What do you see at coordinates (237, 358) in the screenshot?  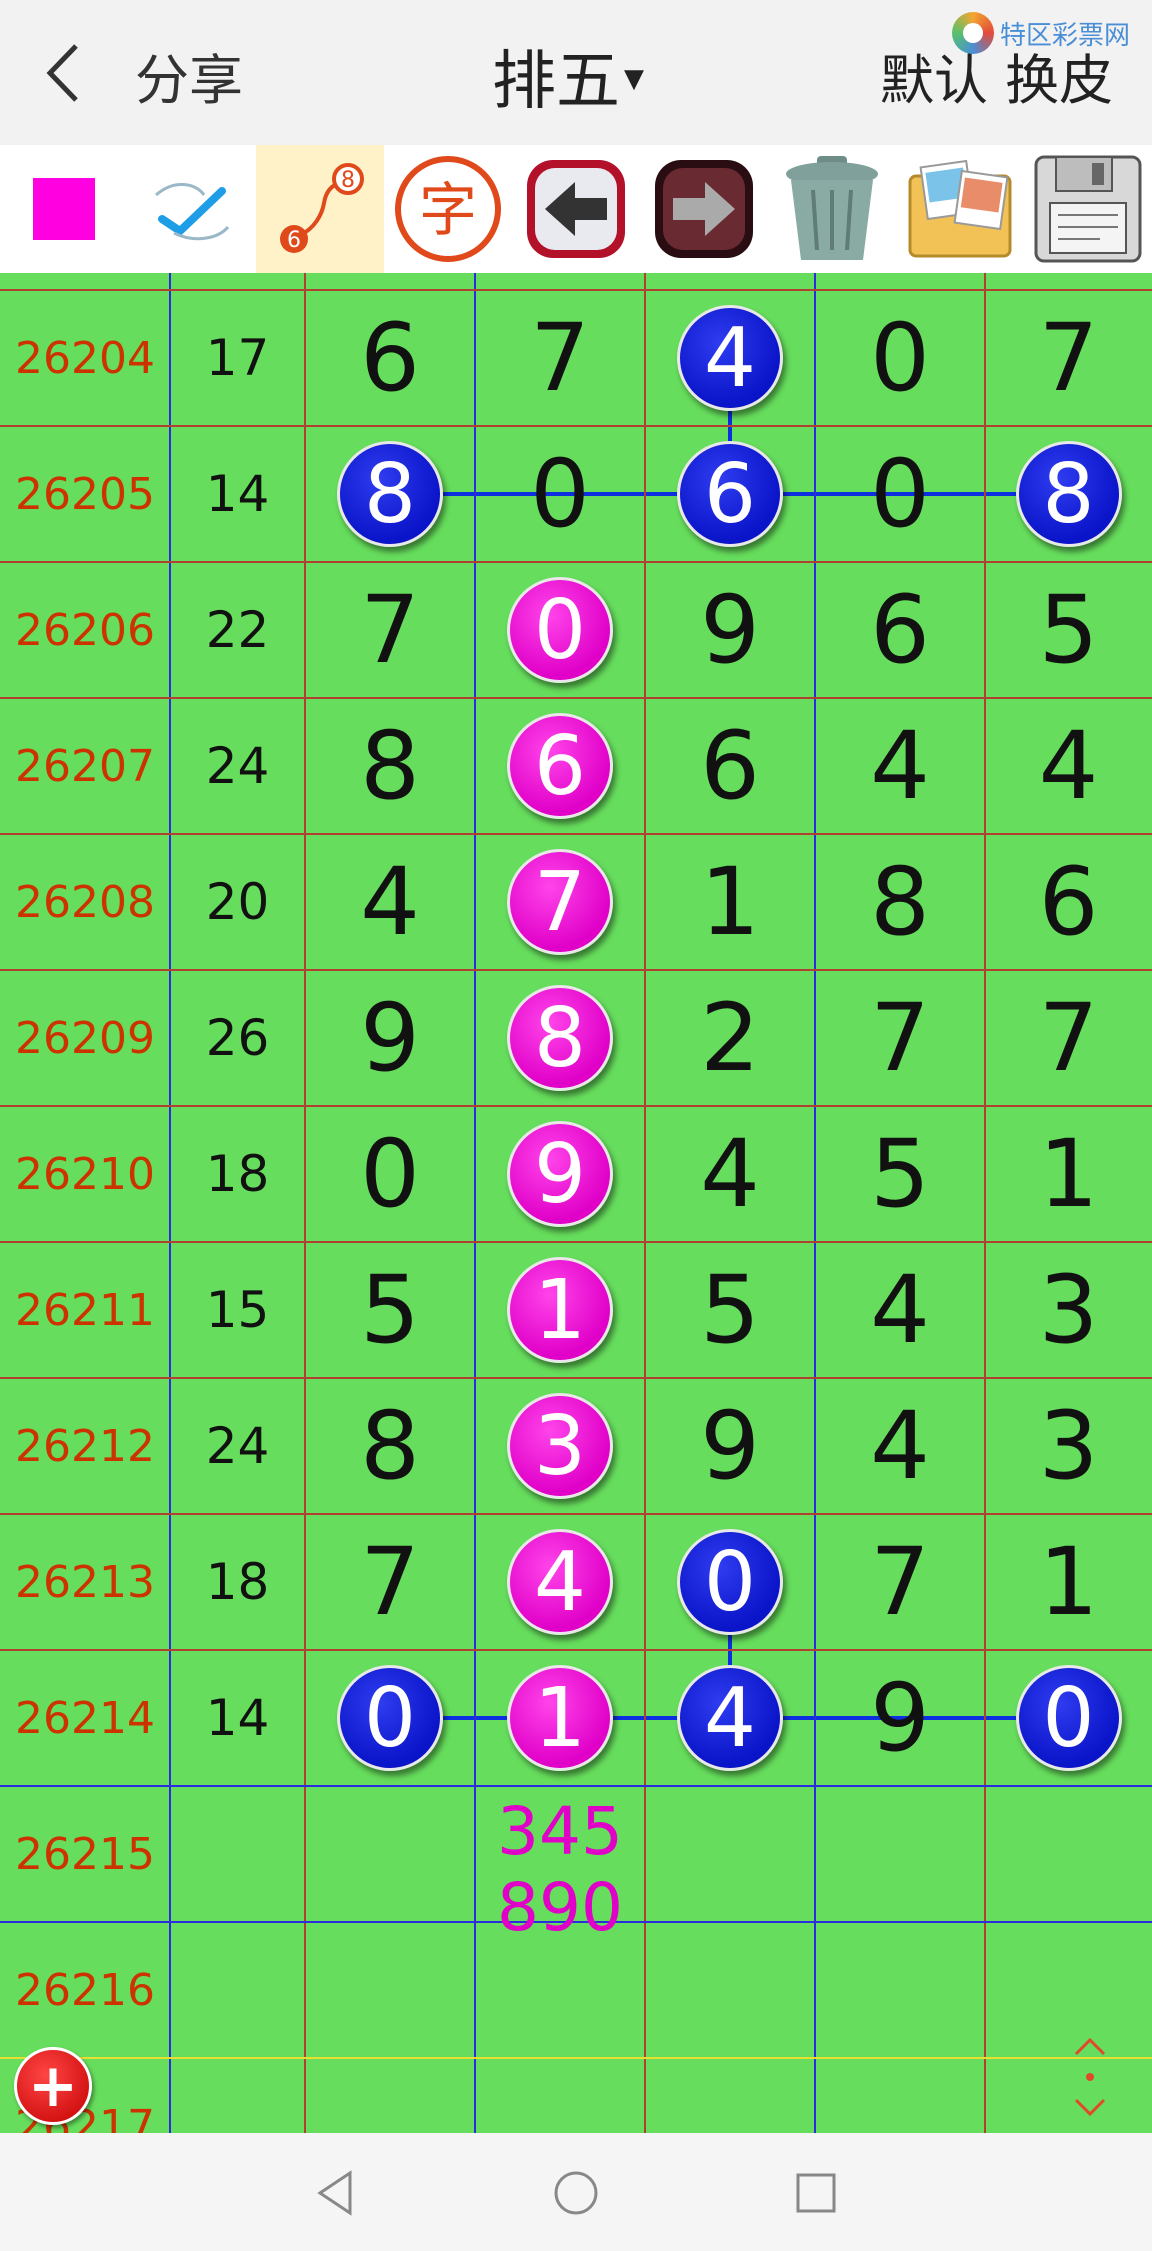 I see `digit-sum: 17` at bounding box center [237, 358].